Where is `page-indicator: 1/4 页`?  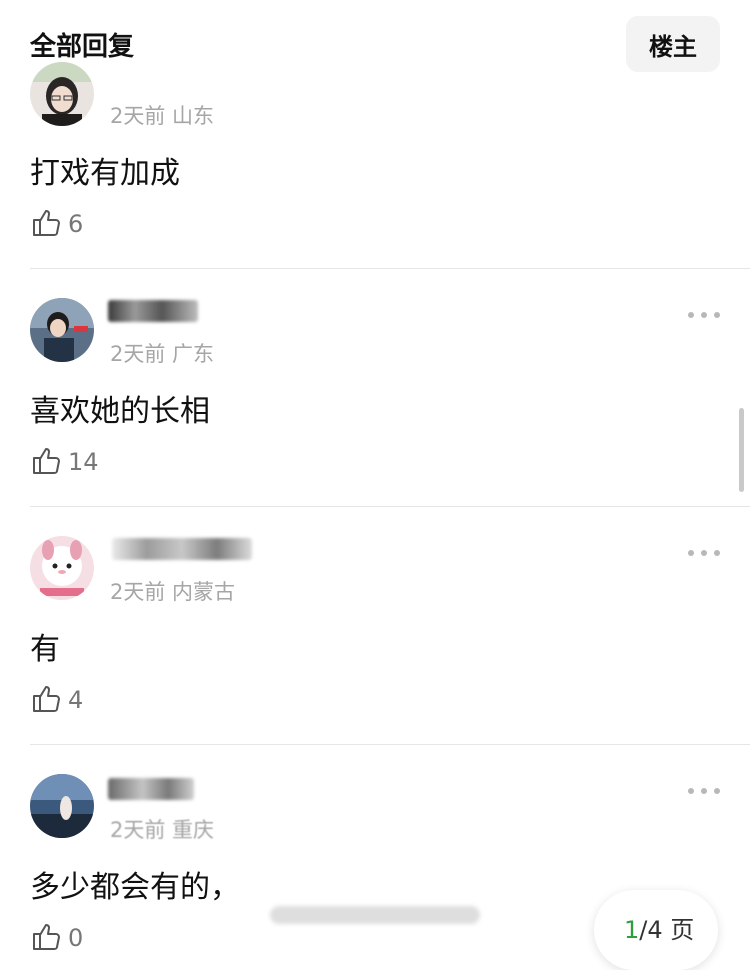
page-indicator: 1/4 页 is located at coordinates (656, 930).